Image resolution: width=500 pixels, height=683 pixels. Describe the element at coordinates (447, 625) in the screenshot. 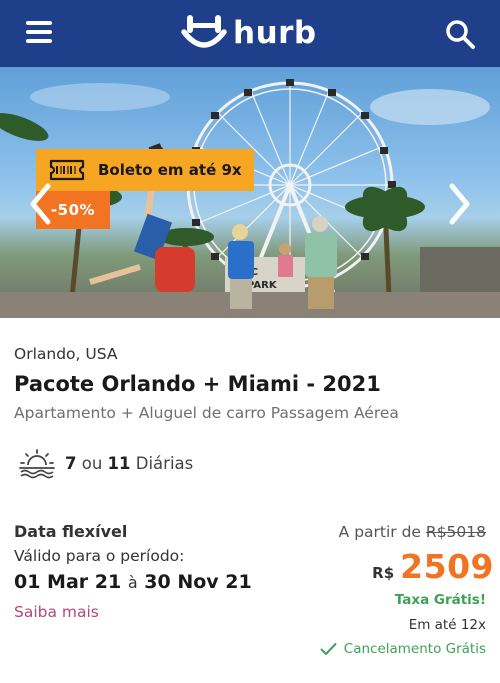

I see `installments-label: Em até 12x` at that location.